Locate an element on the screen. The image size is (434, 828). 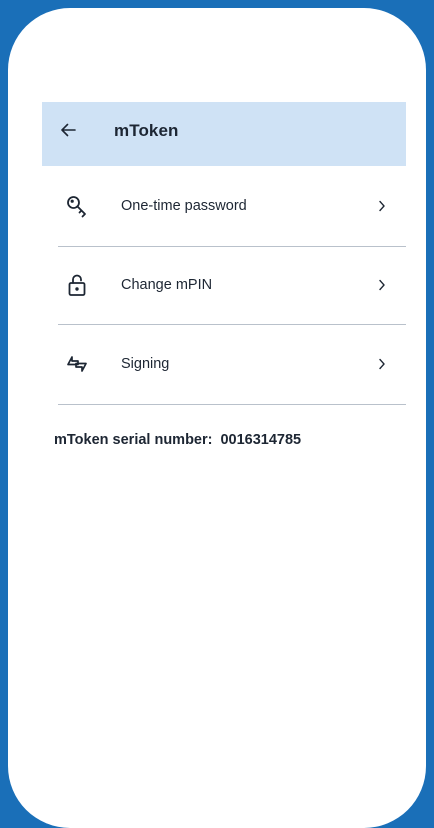
arrow-left-icon is located at coordinates (68, 130).